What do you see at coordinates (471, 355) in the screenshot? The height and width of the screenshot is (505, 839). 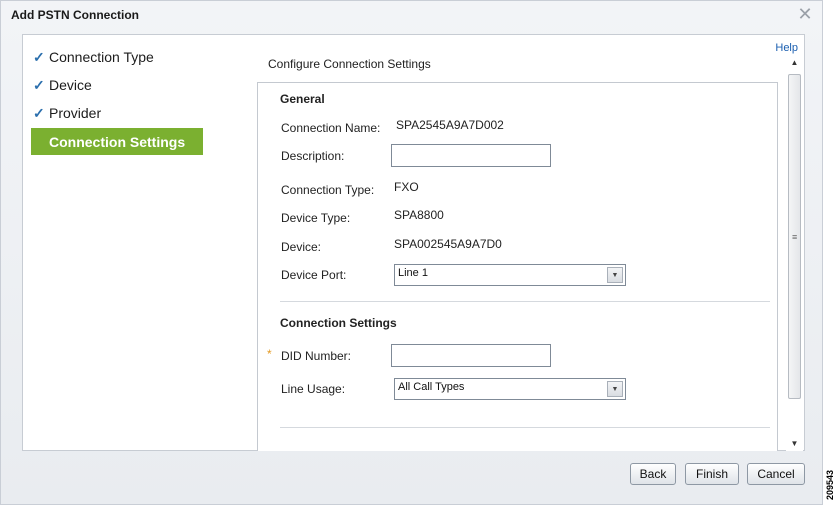 I see `did-number-field` at bounding box center [471, 355].